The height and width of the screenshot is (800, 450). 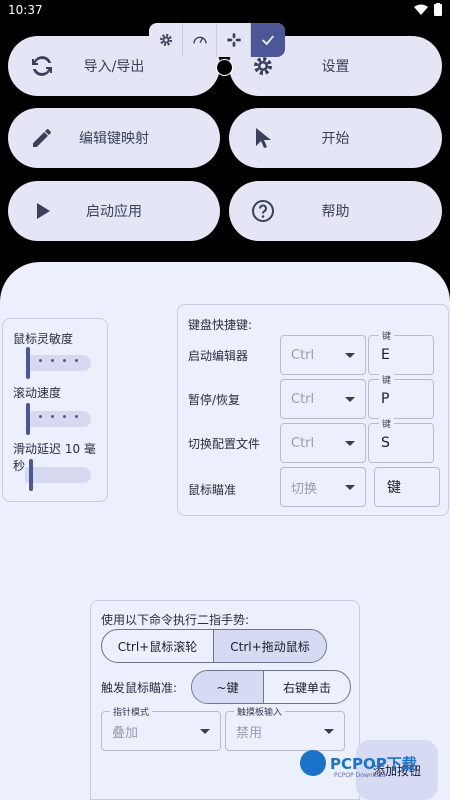 What do you see at coordinates (58, 475) in the screenshot?
I see `swipe-delay-slider` at bounding box center [58, 475].